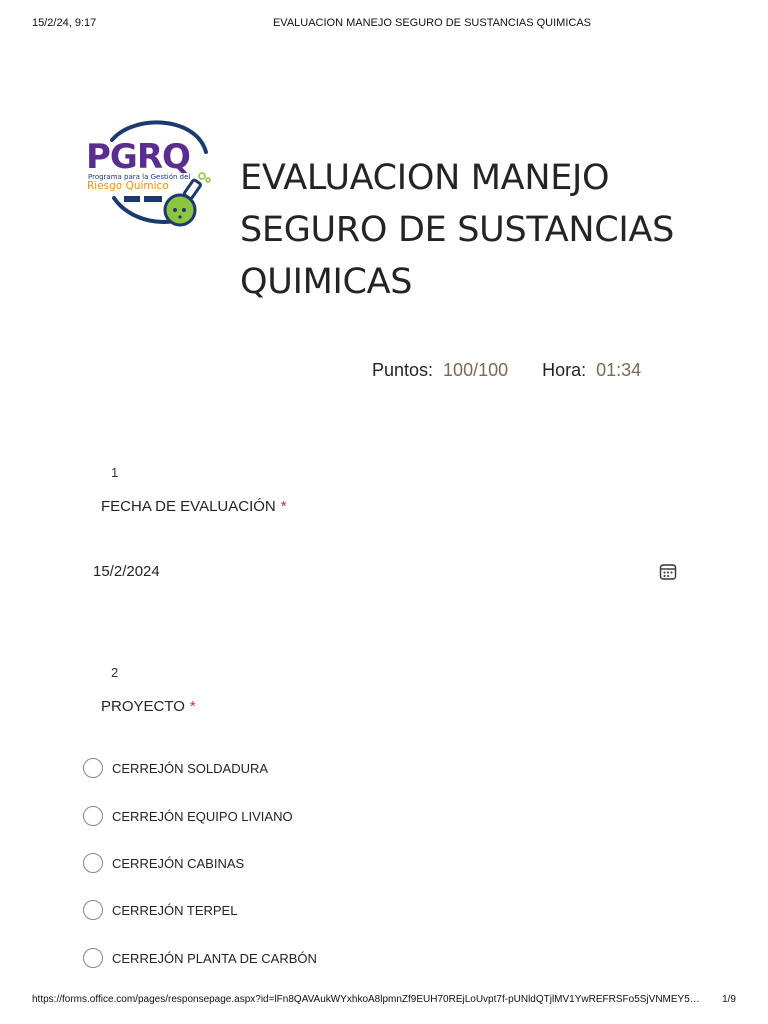  Describe the element at coordinates (126, 571) in the screenshot. I see `date-answer: 15/2/2024` at that location.